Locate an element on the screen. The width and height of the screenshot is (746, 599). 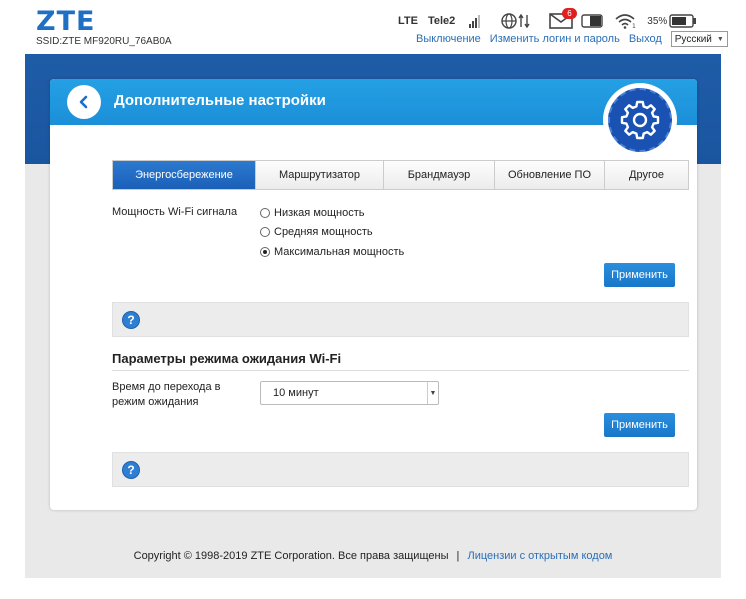
standby-time-select: 10 минут ▼ is located at coordinates (349, 393).